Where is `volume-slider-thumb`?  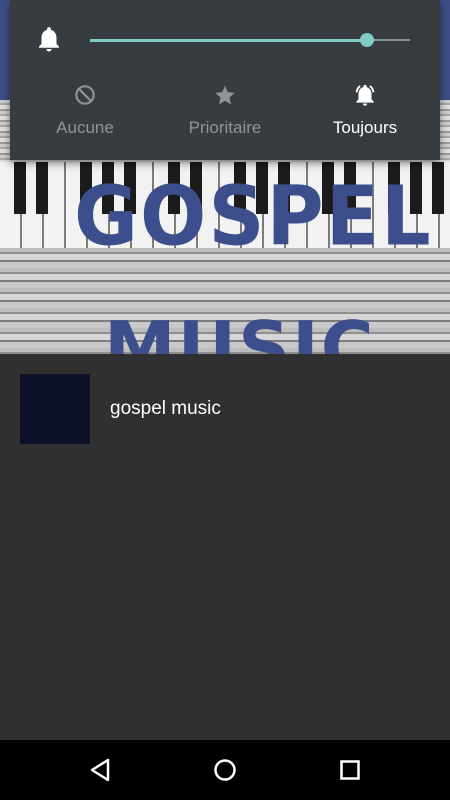
volume-slider-thumb is located at coordinates (367, 40).